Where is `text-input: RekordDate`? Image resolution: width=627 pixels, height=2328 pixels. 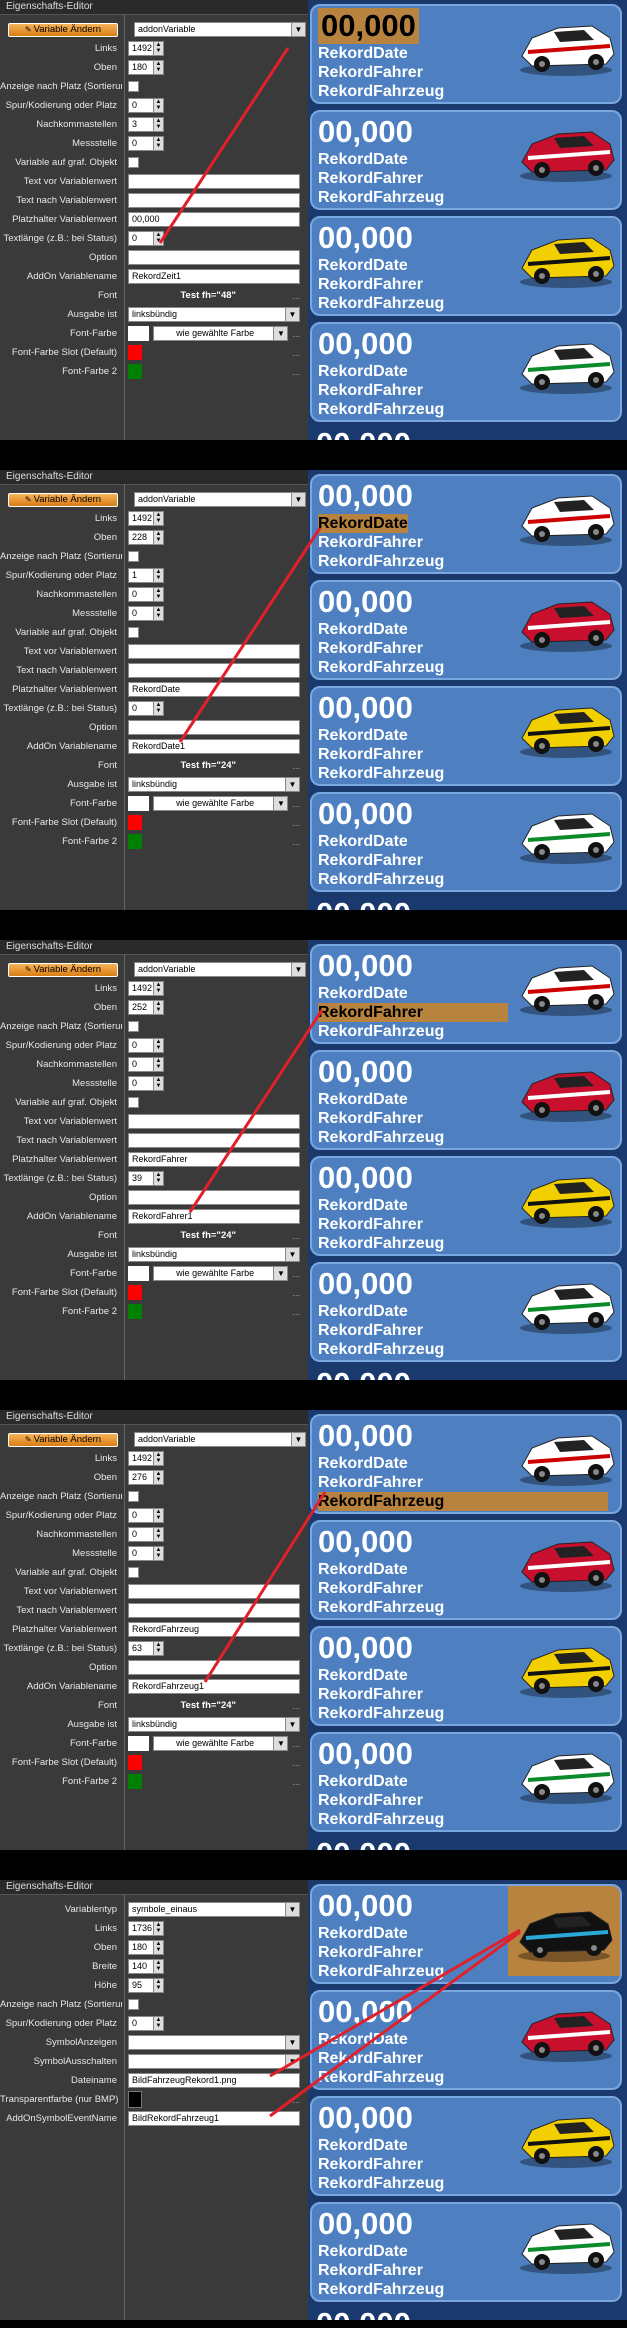
text-input: RekordDate is located at coordinates (214, 689).